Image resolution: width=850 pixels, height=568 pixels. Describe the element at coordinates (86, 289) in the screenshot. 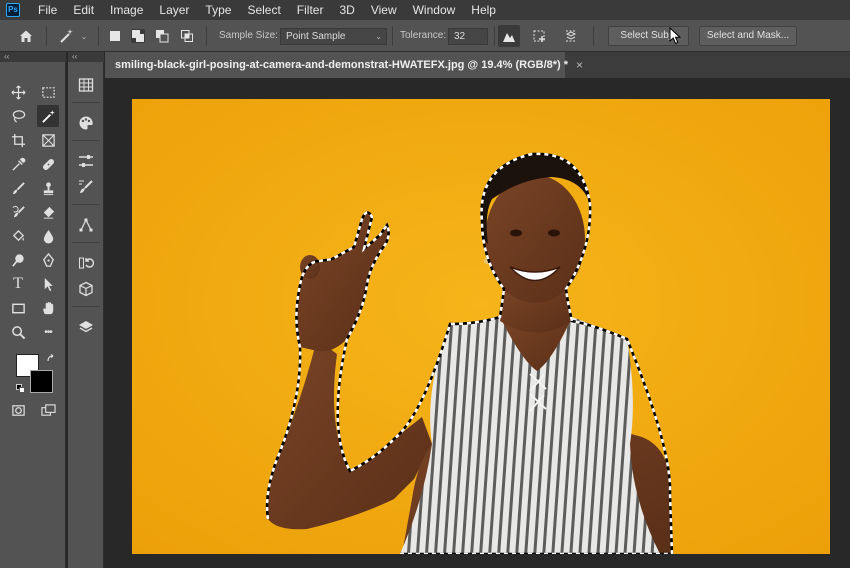

I see `3d-icon` at that location.